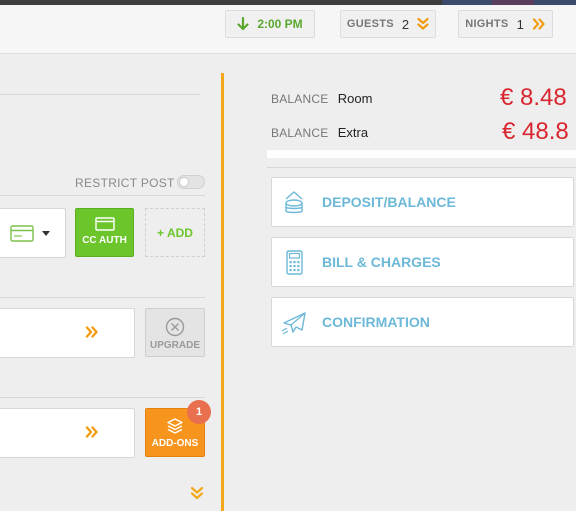  I want to click on balance-row-extra: BALANCE Extra, so click(319, 132).